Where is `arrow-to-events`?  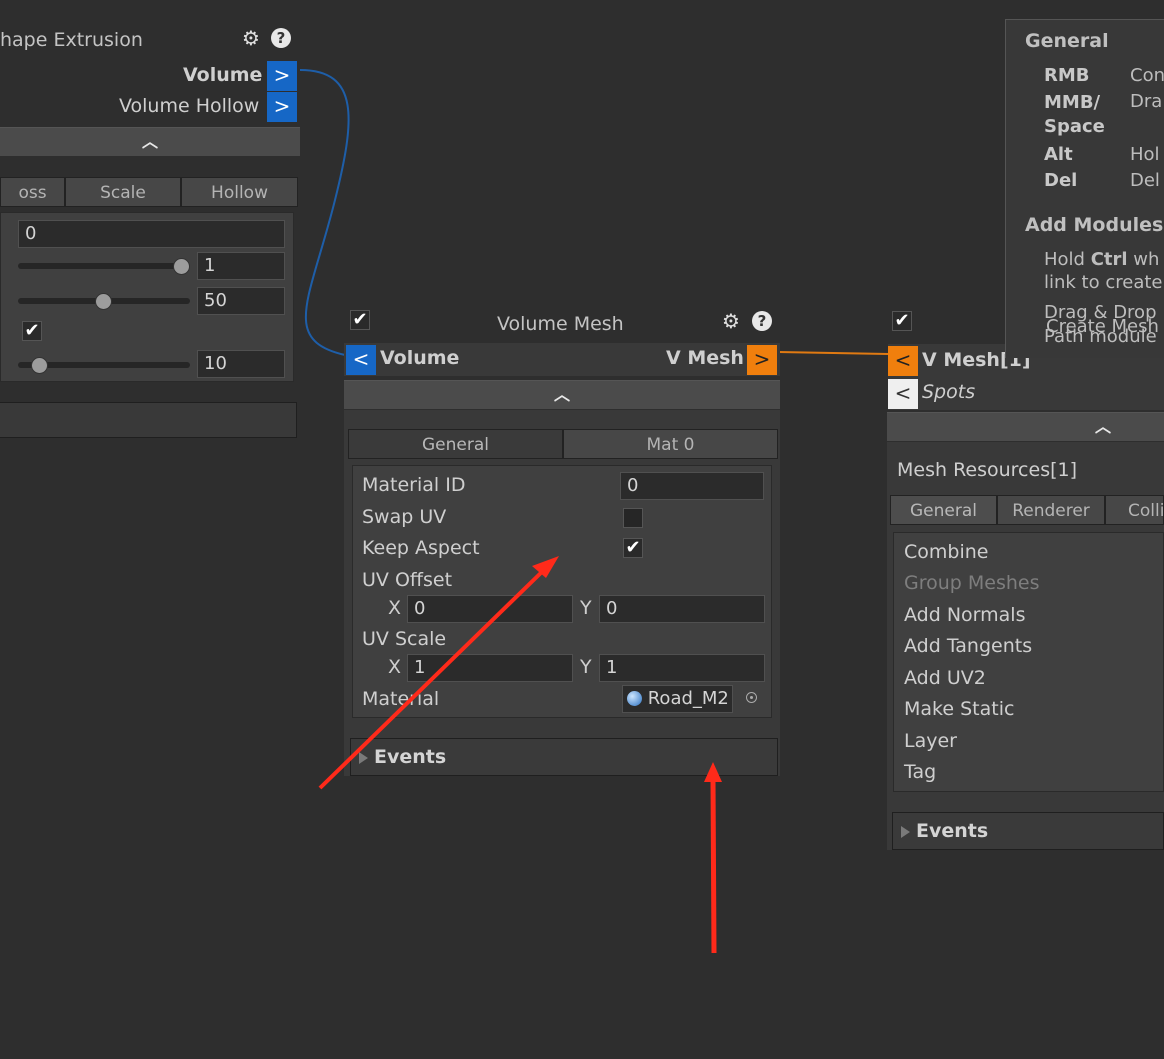 arrow-to-events is located at coordinates (713, 866).